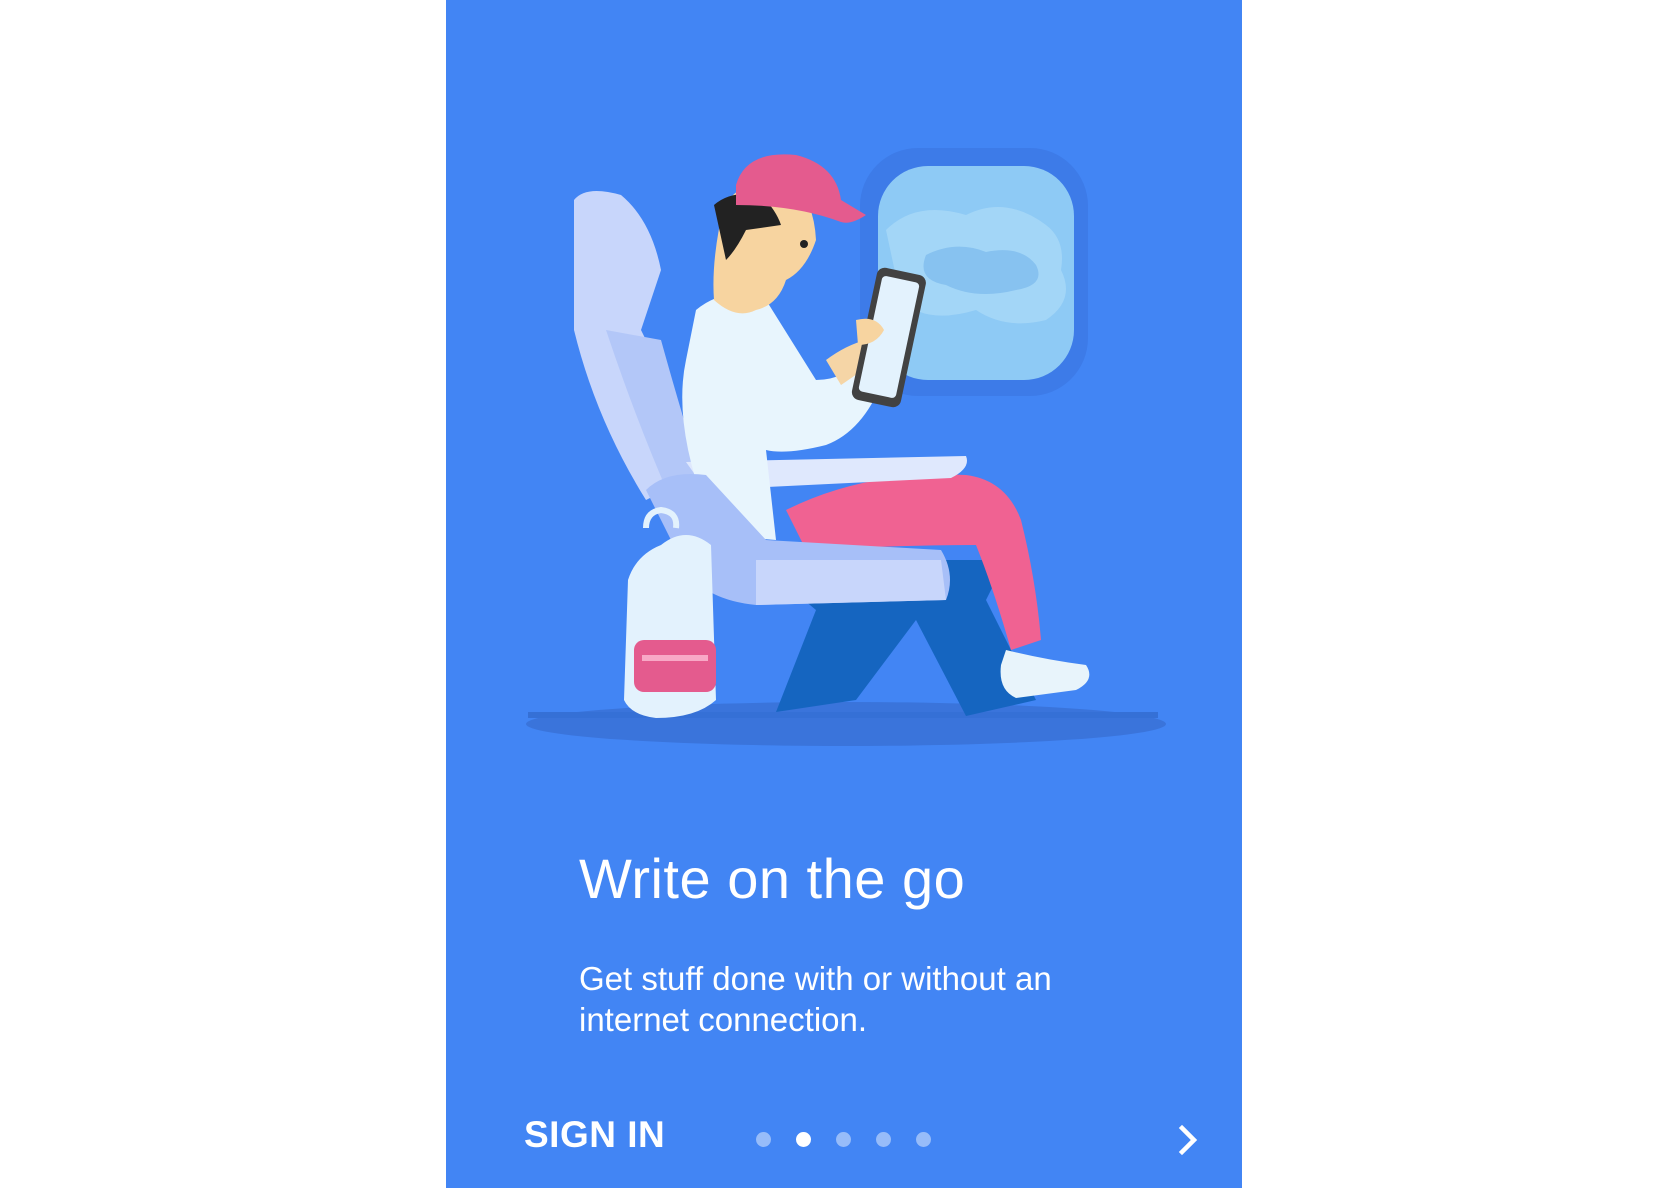 This screenshot has height=1188, width=1680. Describe the element at coordinates (594, 1135) in the screenshot. I see `sign-in-button: SIGN IN` at that location.